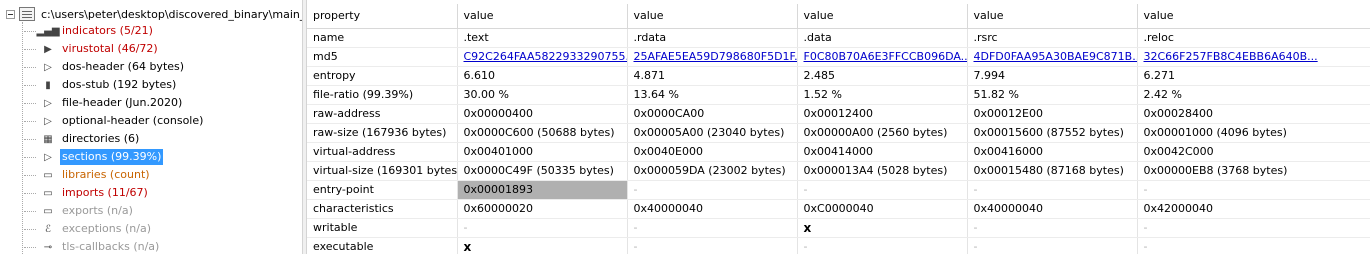 The height and width of the screenshot is (254, 1370). What do you see at coordinates (111, 246) in the screenshot?
I see `tree-item-label: tls-callbacks (n/a)` at bounding box center [111, 246].